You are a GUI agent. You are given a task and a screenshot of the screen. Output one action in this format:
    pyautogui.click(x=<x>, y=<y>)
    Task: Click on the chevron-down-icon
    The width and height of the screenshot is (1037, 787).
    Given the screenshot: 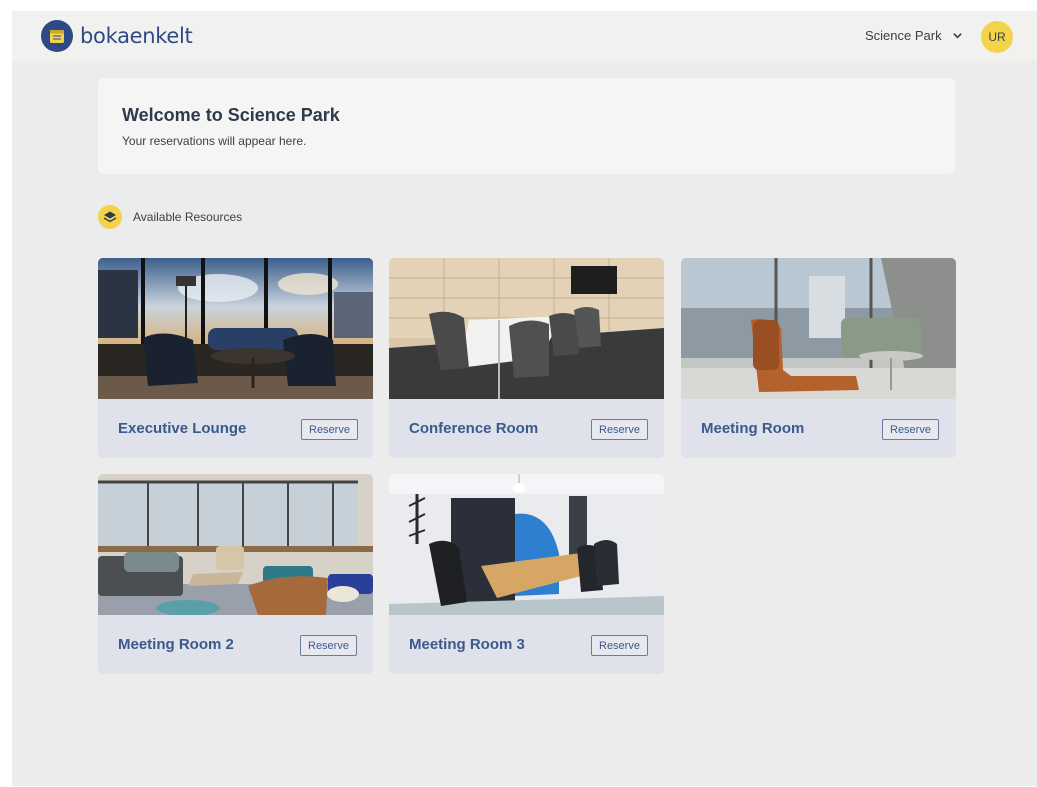 What is the action you would take?
    pyautogui.click(x=957, y=36)
    